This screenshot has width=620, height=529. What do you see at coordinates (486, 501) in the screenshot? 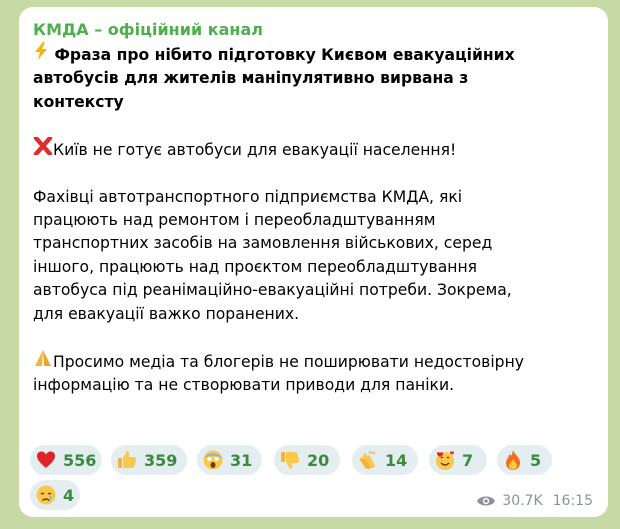
I see `eye-icon` at bounding box center [486, 501].